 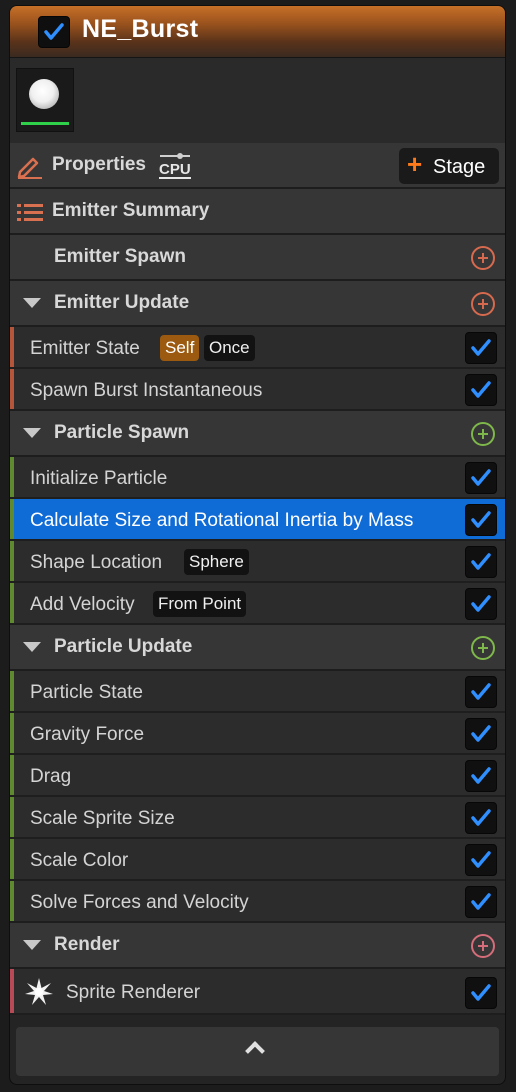 What do you see at coordinates (257, 776) in the screenshot?
I see `module-drag: Drag` at bounding box center [257, 776].